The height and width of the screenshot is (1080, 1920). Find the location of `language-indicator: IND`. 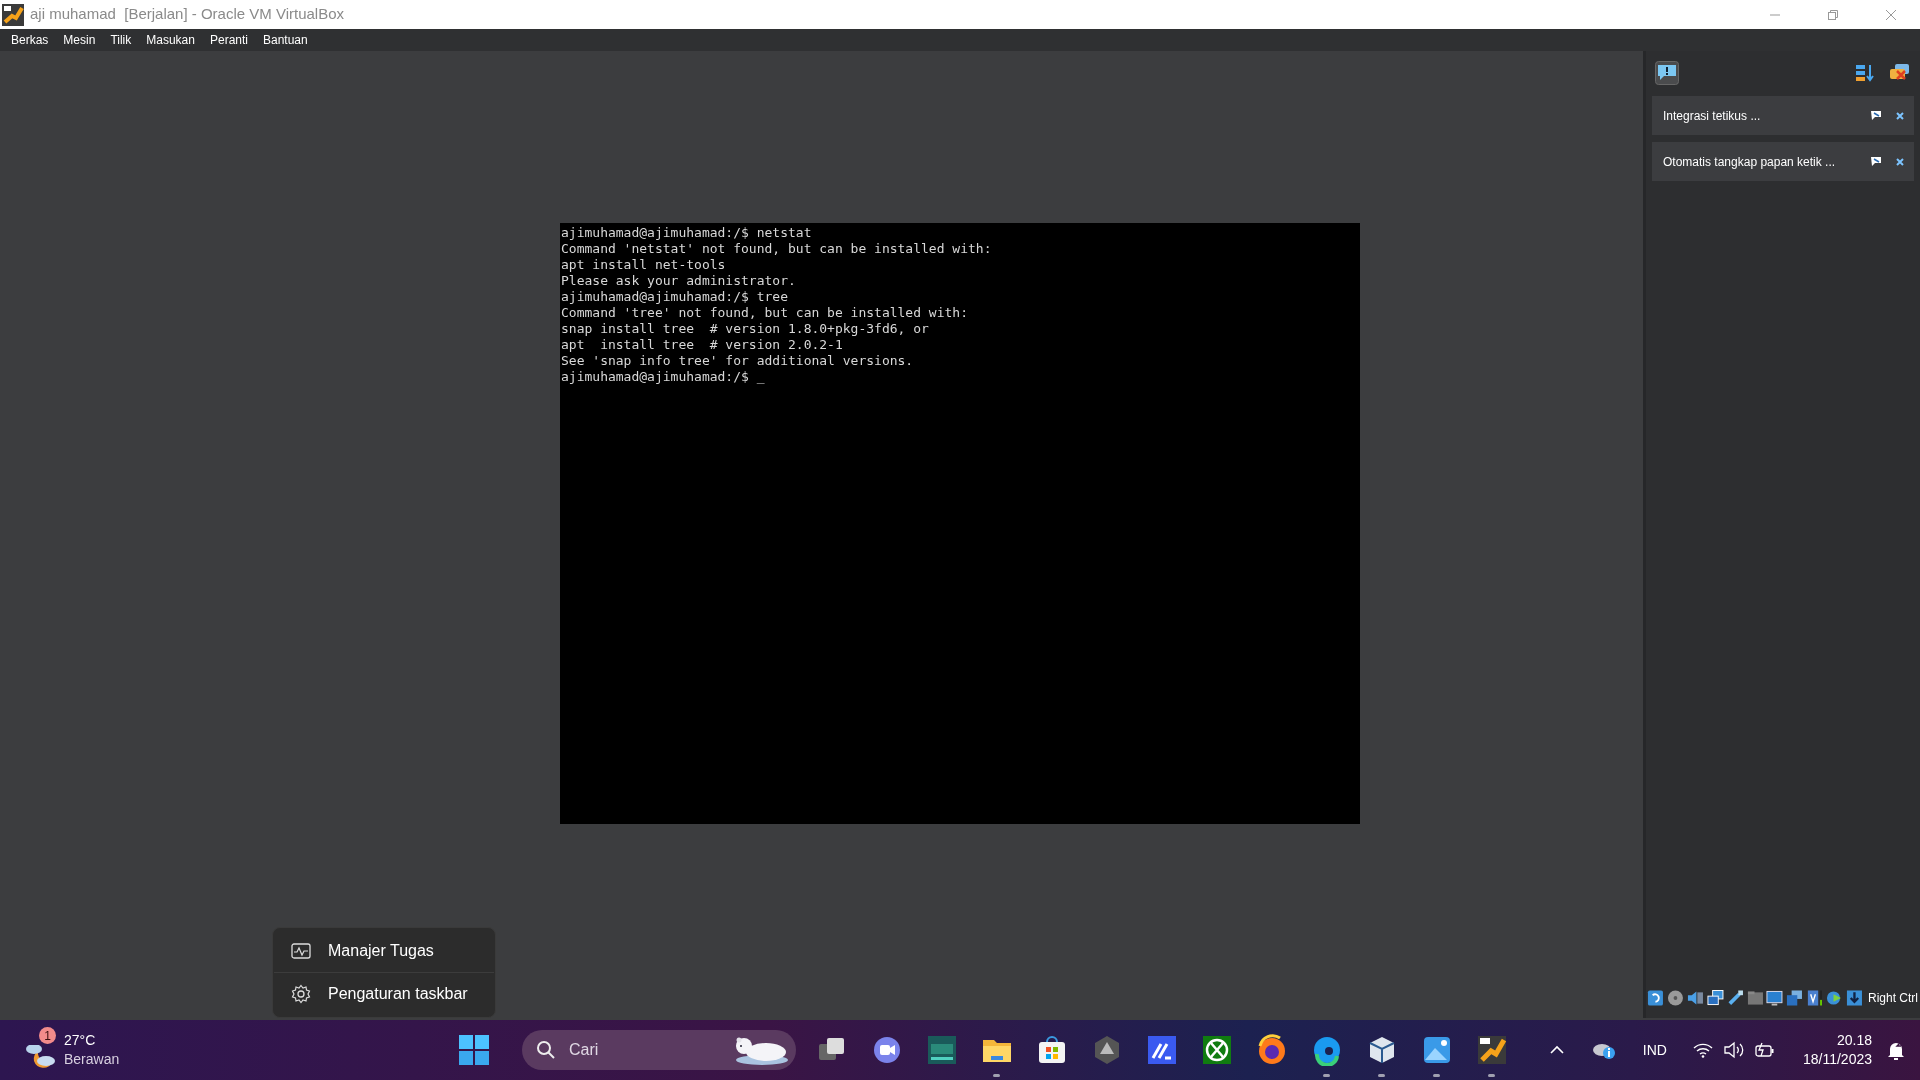

language-indicator: IND is located at coordinates (1654, 1050).